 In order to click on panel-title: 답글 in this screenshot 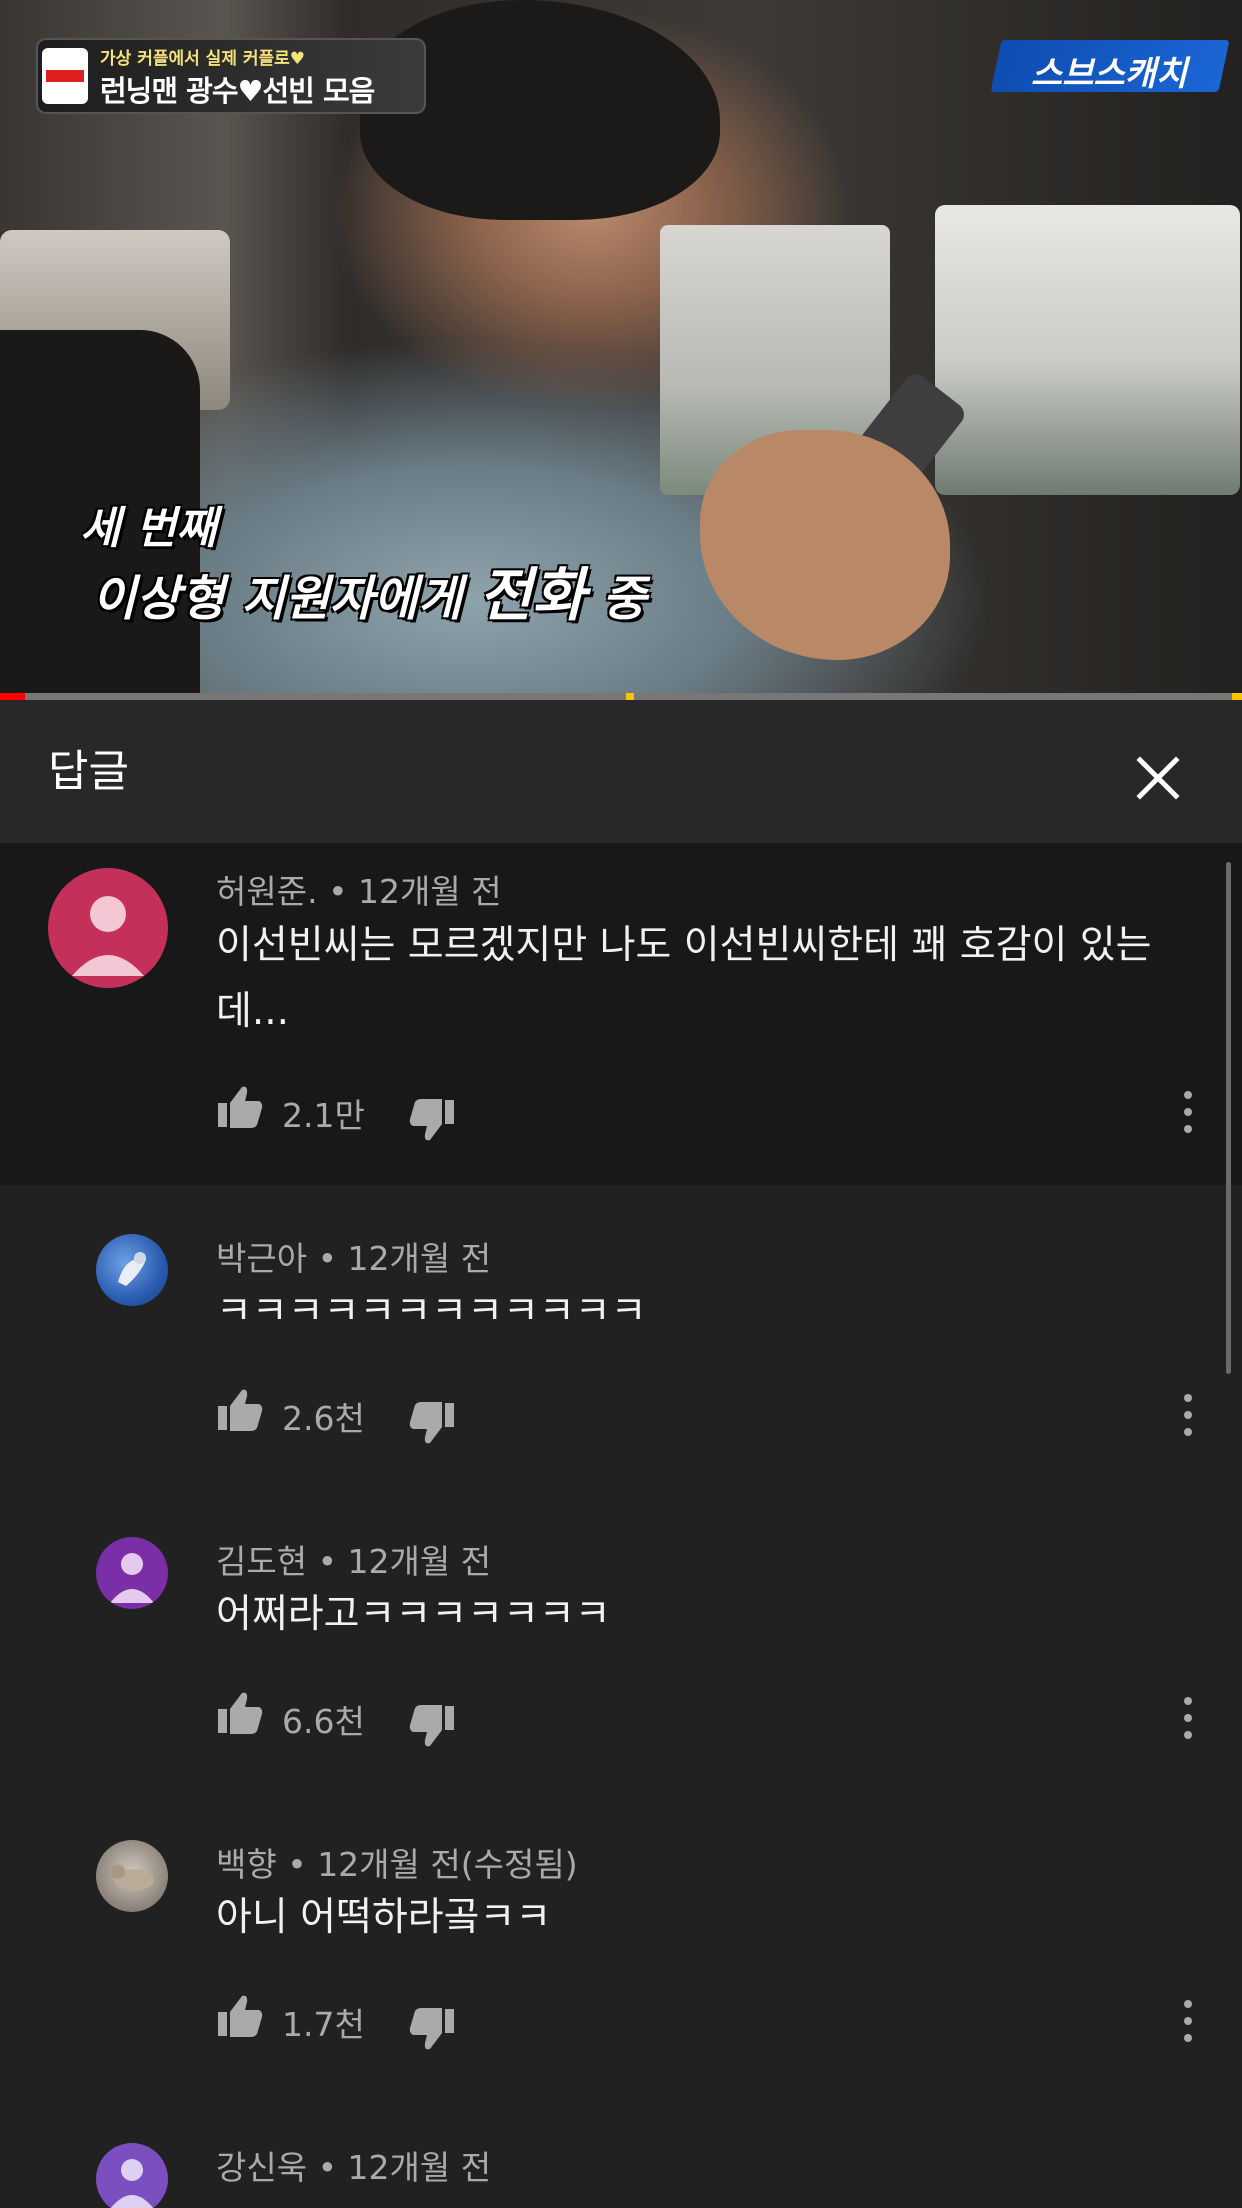, I will do `click(88, 771)`.